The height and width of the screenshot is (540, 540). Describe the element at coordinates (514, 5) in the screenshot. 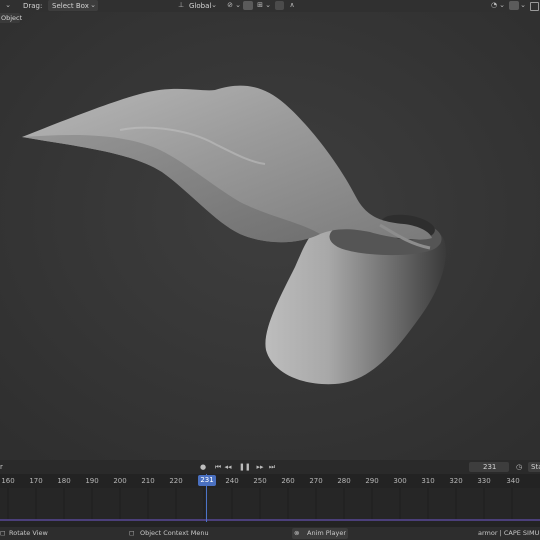

I see `overlays-icon` at that location.